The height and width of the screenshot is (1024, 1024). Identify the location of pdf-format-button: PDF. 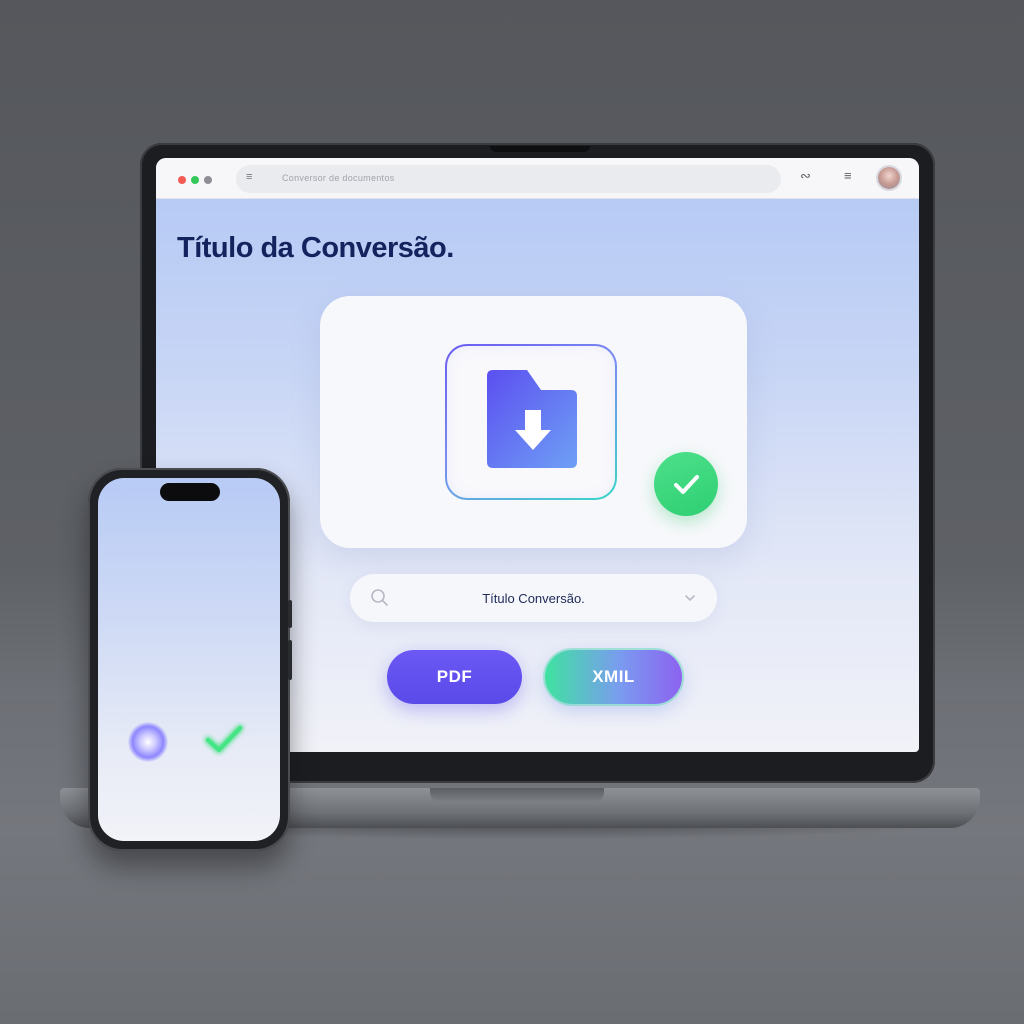
(454, 677).